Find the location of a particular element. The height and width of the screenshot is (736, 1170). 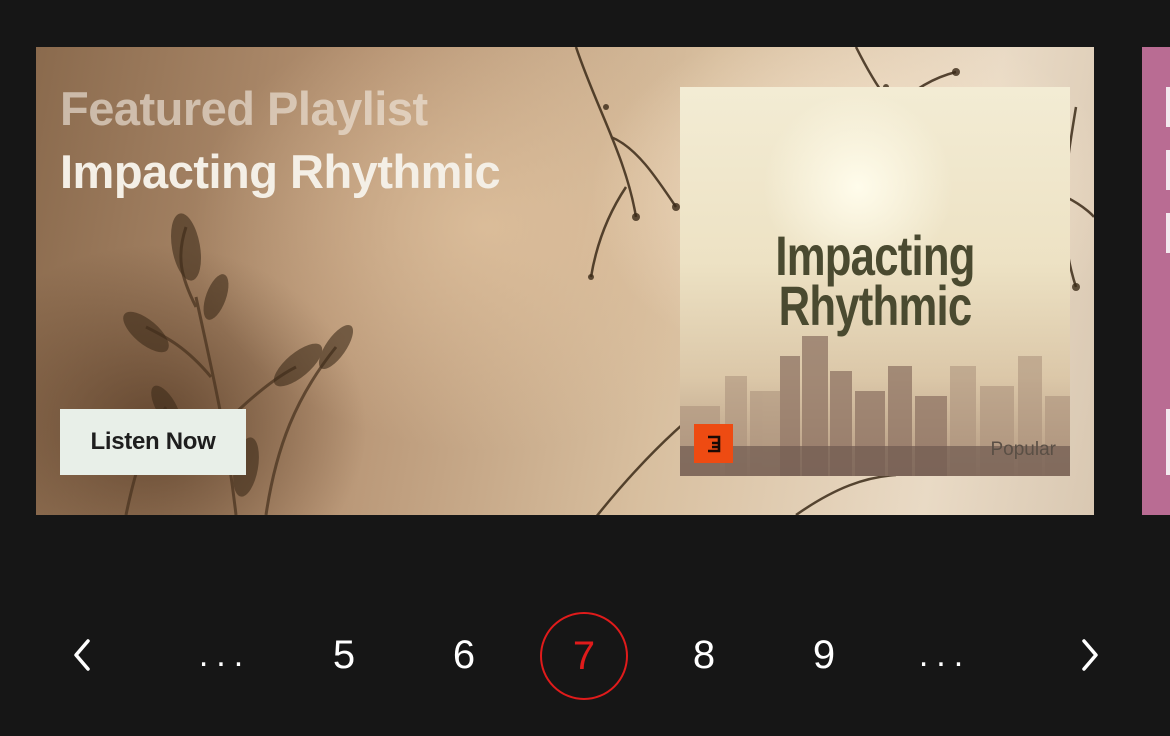

next-banner-button-fragment is located at coordinates (1168, 442).